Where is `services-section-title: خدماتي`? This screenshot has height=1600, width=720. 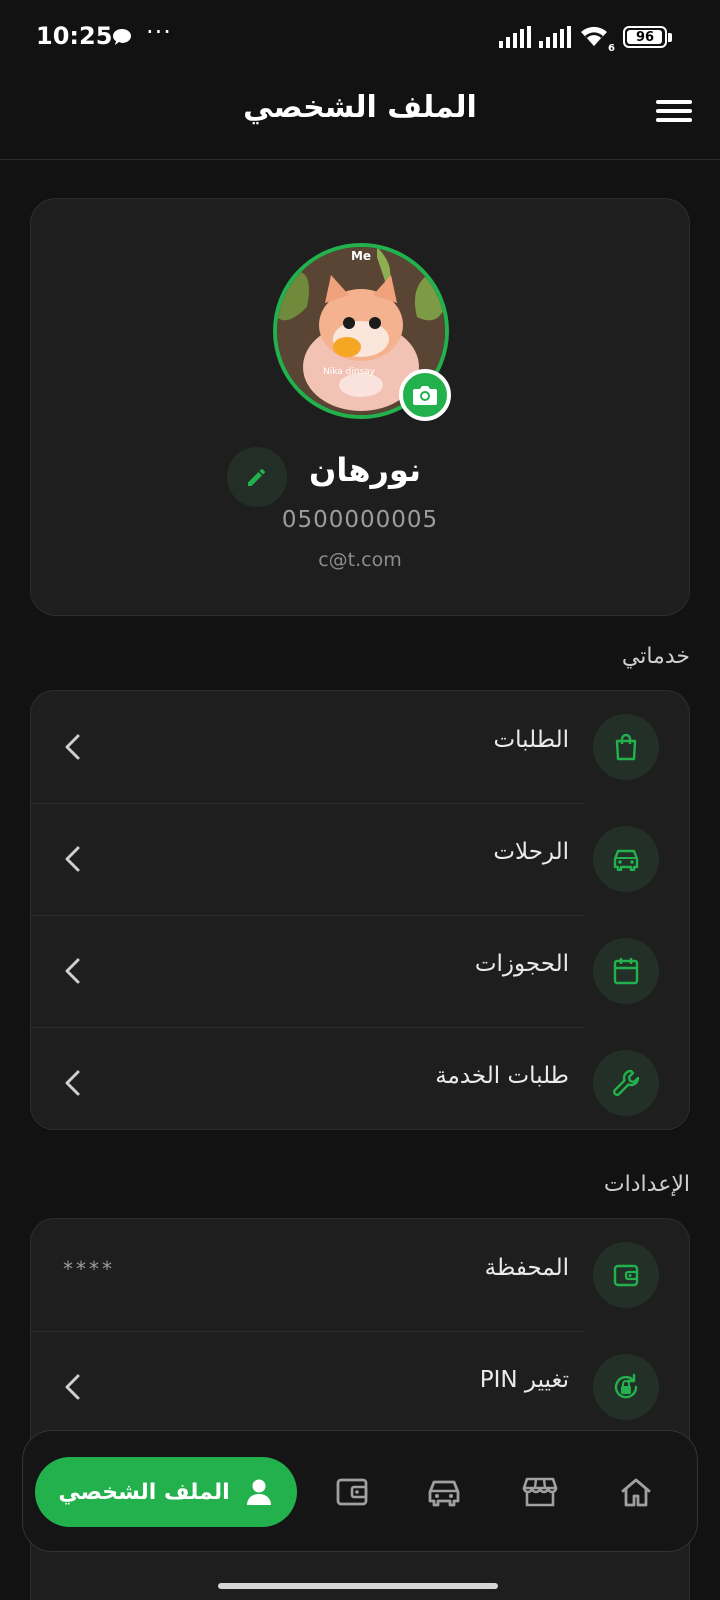
services-section-title: خدماتي is located at coordinates (655, 656).